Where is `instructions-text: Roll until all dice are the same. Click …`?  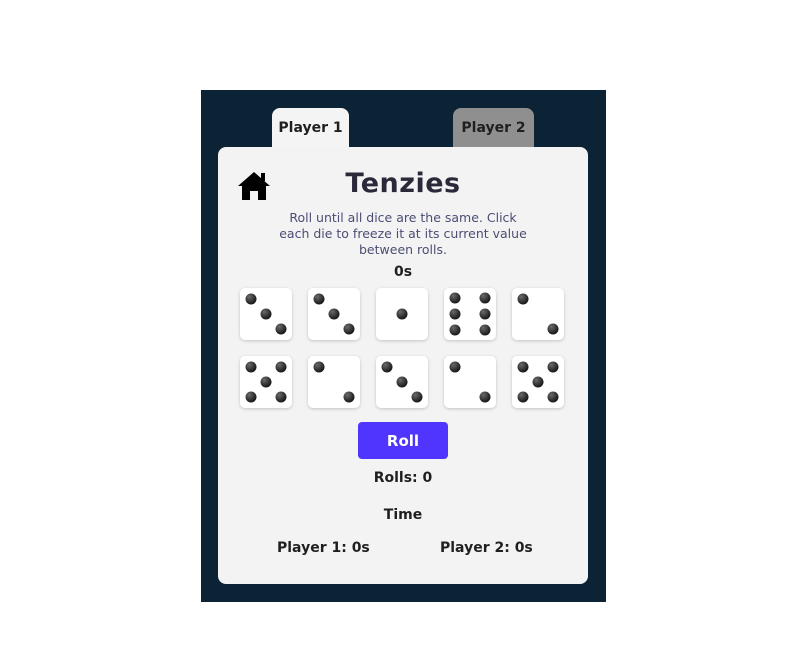 instructions-text: Roll until all dice are the same. Click … is located at coordinates (403, 233).